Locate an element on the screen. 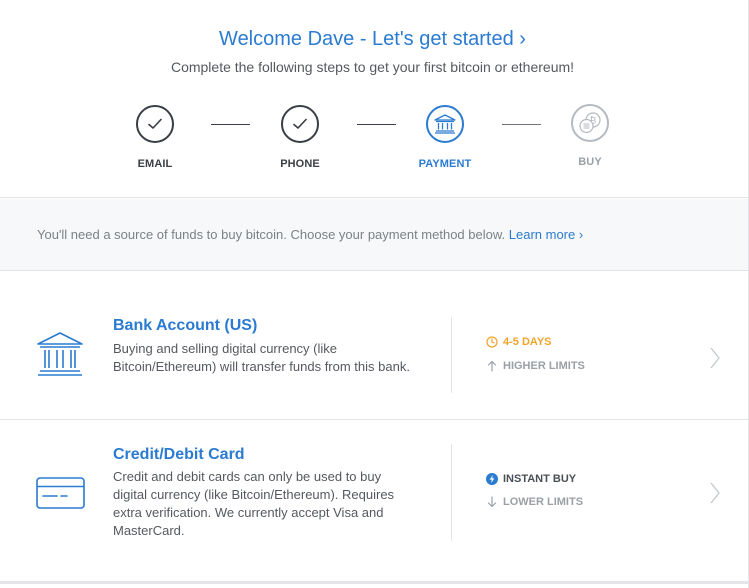  step-payment-circle is located at coordinates (445, 124).